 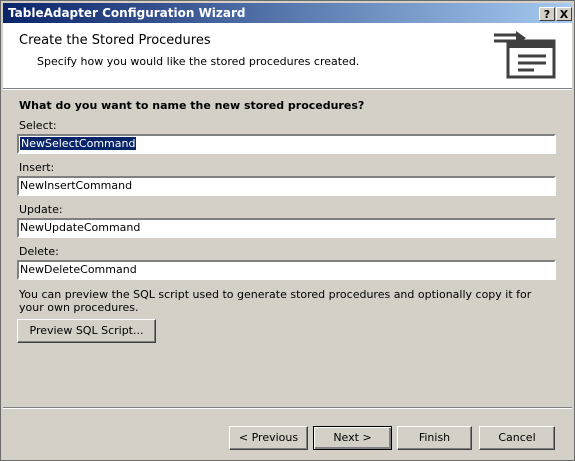 What do you see at coordinates (517, 438) in the screenshot?
I see `cancel-button: Cancel` at bounding box center [517, 438].